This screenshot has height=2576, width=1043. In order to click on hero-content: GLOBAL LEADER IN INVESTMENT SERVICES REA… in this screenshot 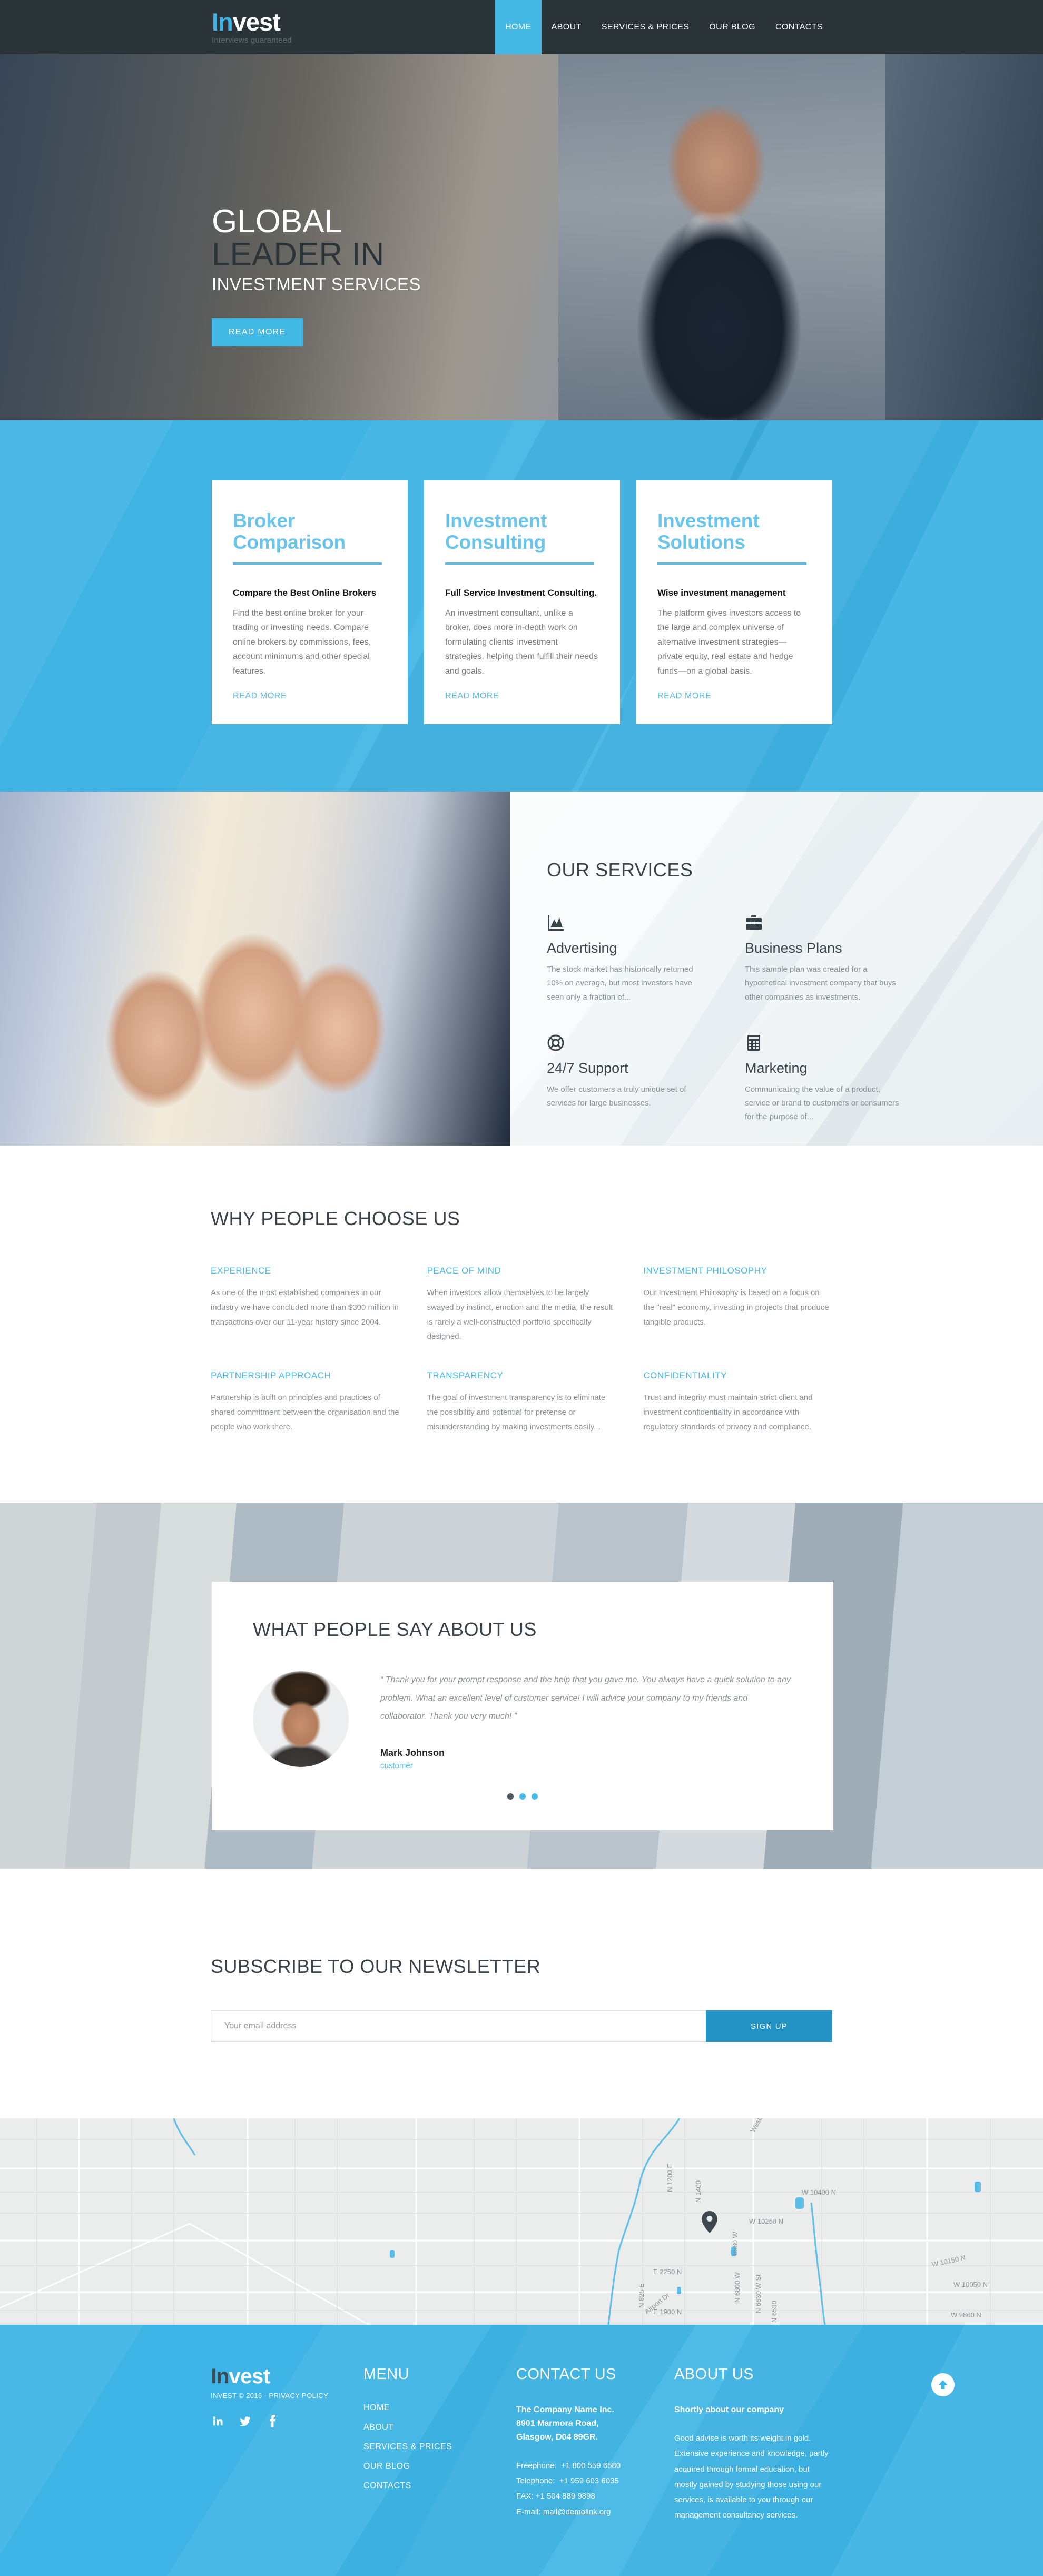, I will do `click(423, 275)`.